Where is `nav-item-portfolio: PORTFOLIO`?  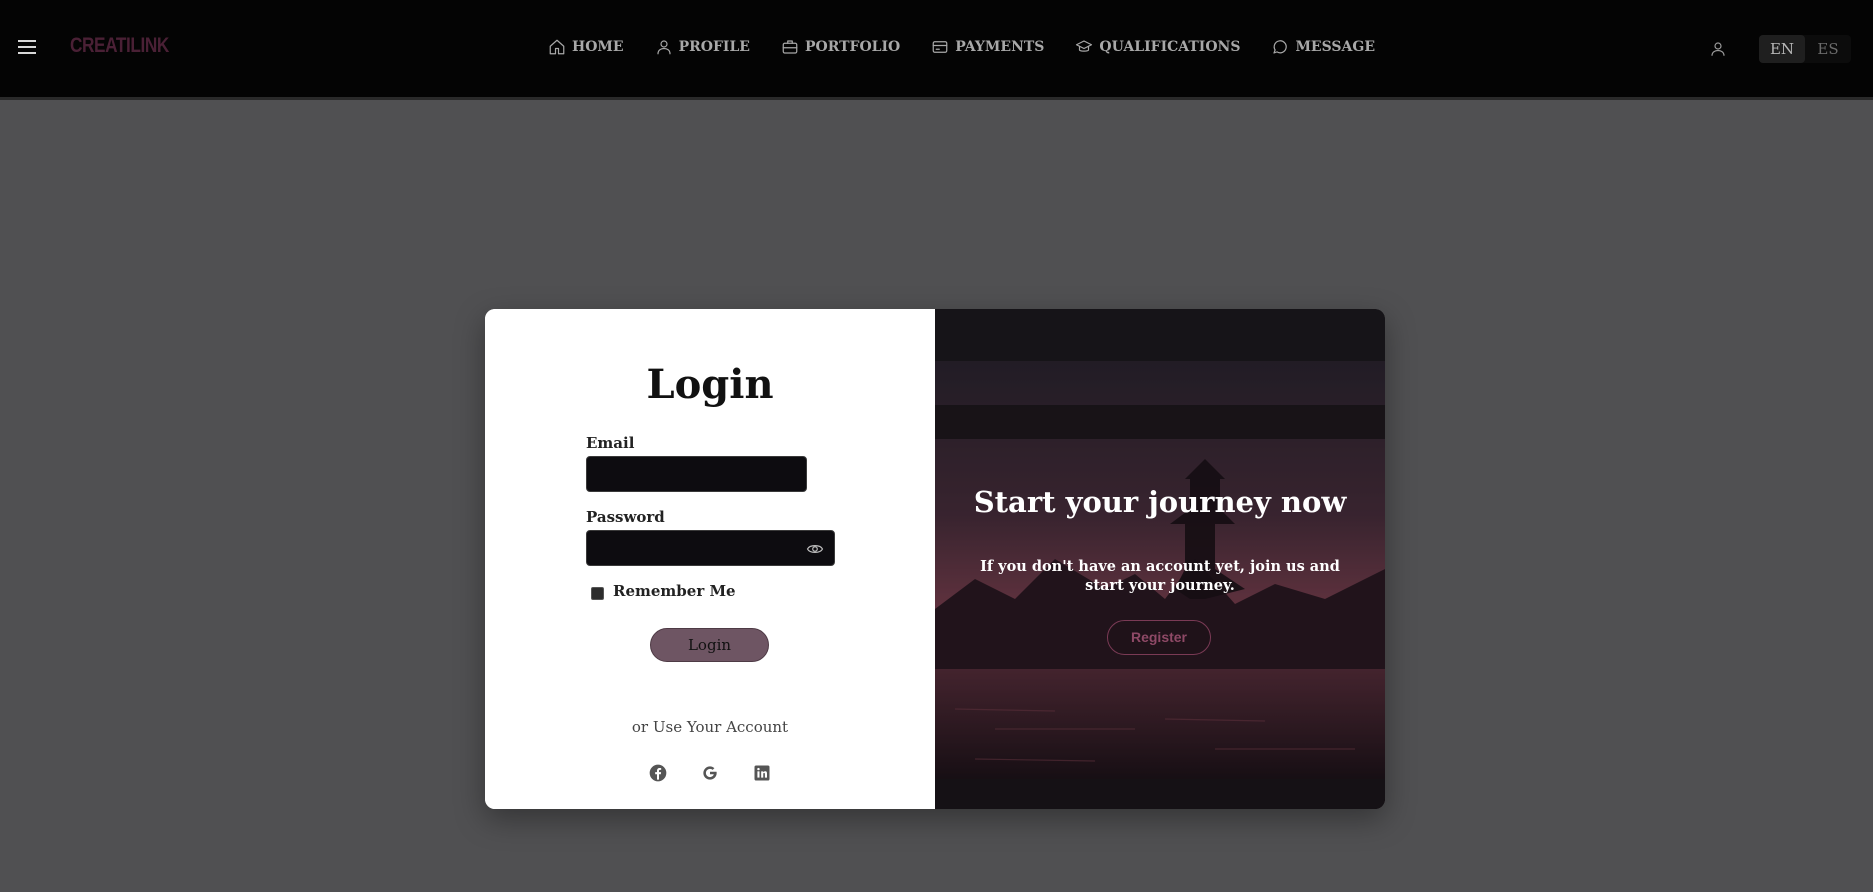
nav-item-portfolio: PORTFOLIO is located at coordinates (840, 47).